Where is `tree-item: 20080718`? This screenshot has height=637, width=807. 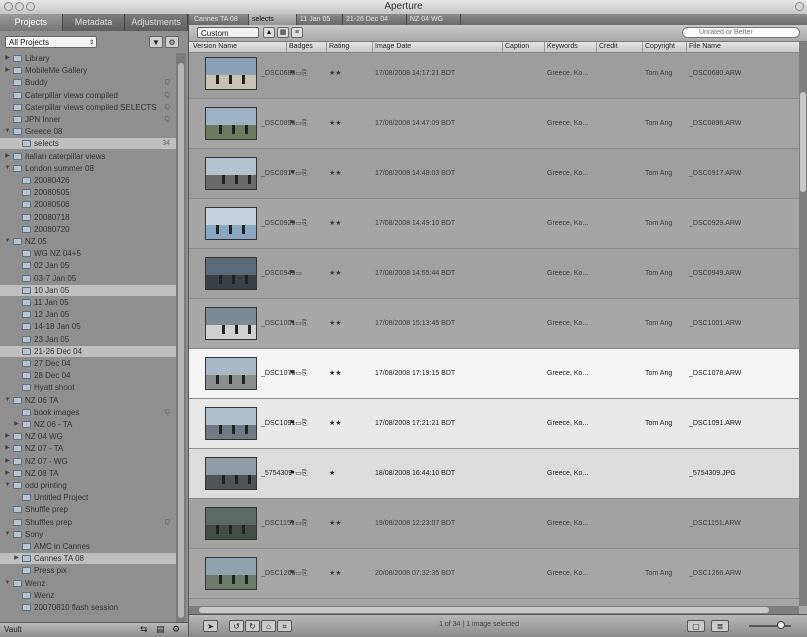 tree-item: 20080718 is located at coordinates (88, 217).